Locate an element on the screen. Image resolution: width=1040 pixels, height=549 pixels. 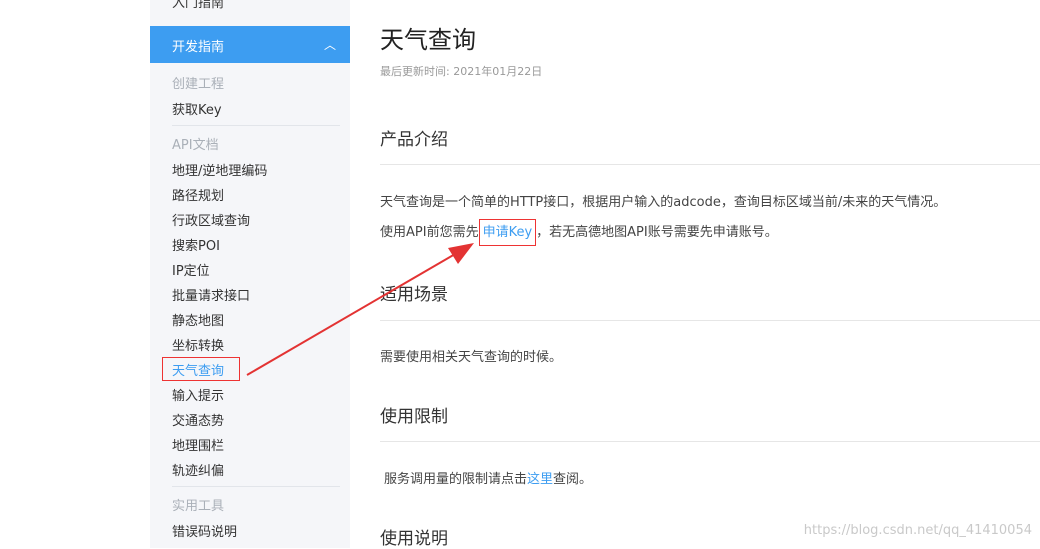
sidebar-item-error-codes: 错误码说明 is located at coordinates (204, 530).